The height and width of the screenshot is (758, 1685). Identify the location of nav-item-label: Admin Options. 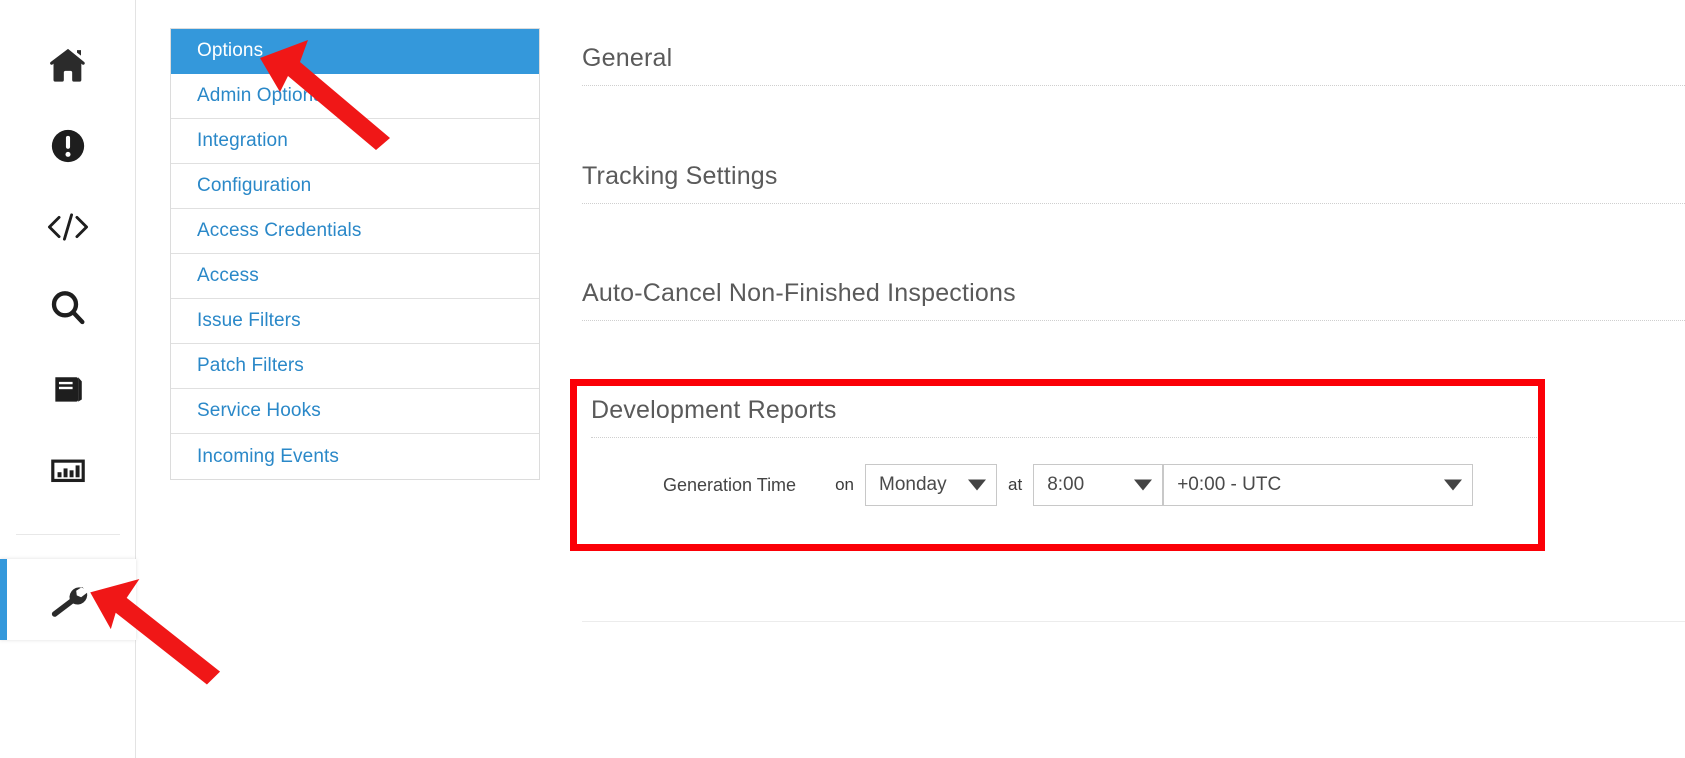
(260, 95).